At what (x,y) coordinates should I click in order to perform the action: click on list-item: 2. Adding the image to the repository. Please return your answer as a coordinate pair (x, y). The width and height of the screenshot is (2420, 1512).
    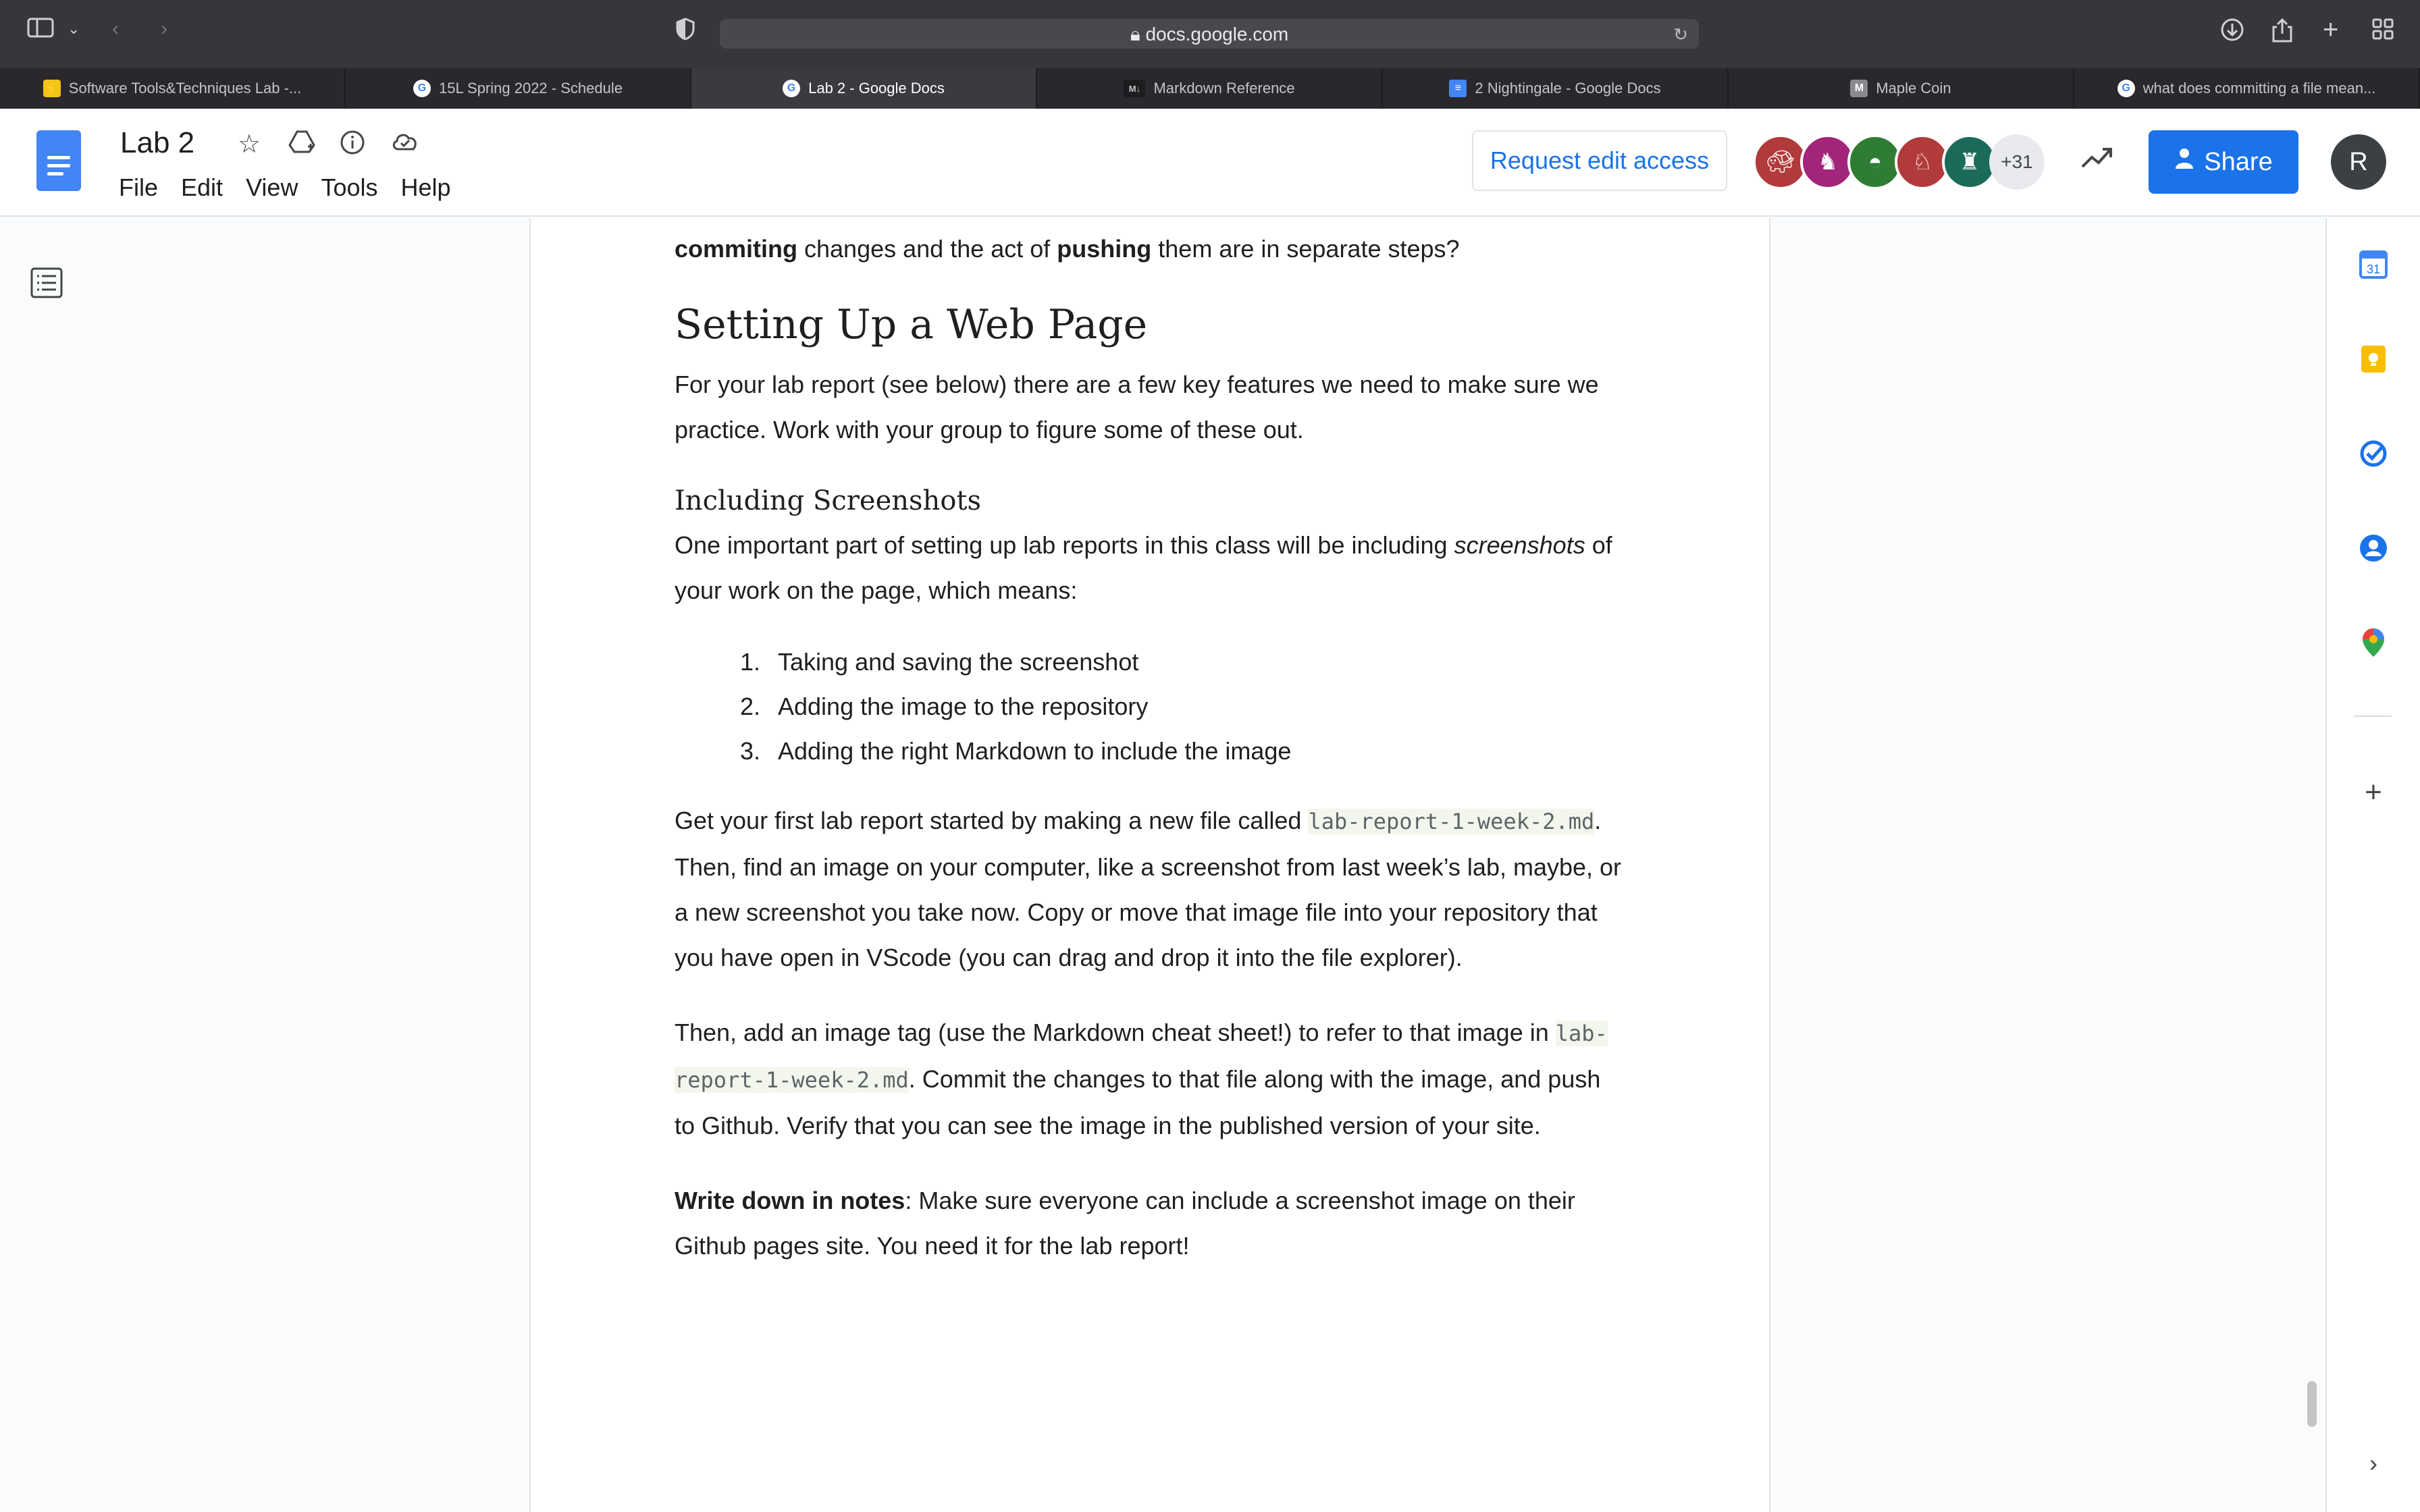
    Looking at the image, I should click on (1182, 706).